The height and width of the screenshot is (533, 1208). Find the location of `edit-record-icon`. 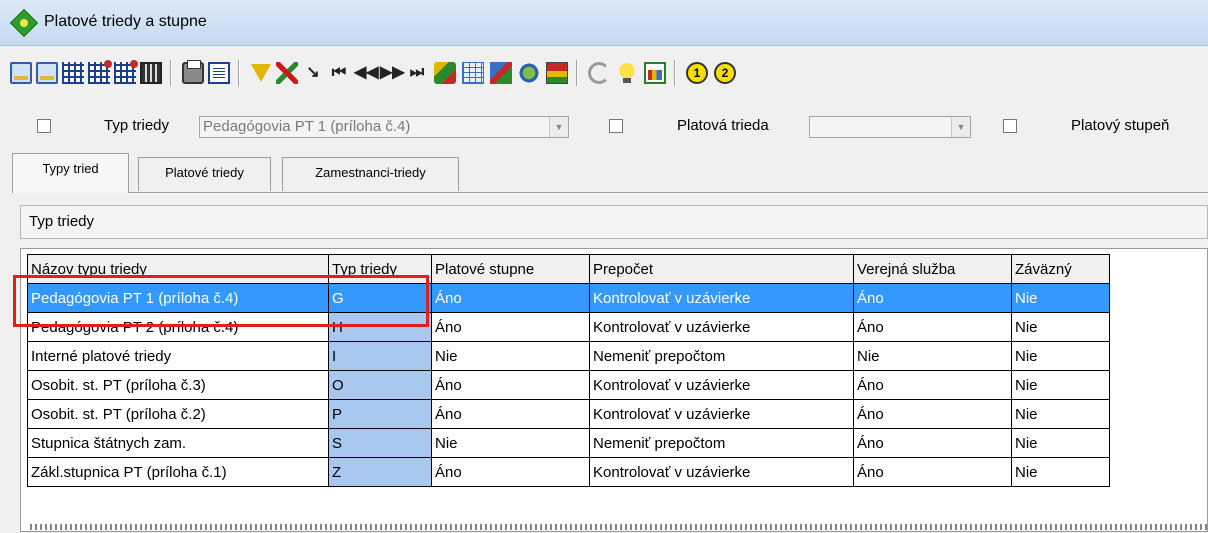

edit-record-icon is located at coordinates (47, 73).